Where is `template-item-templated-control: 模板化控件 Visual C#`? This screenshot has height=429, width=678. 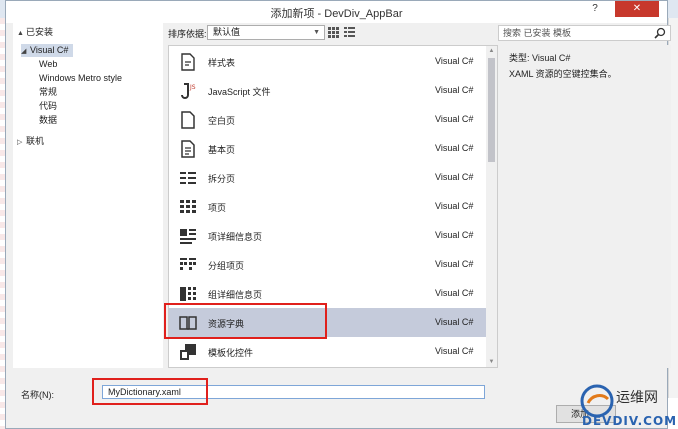
template-item-templated-control: 模板化控件 Visual C# is located at coordinates (328, 351).